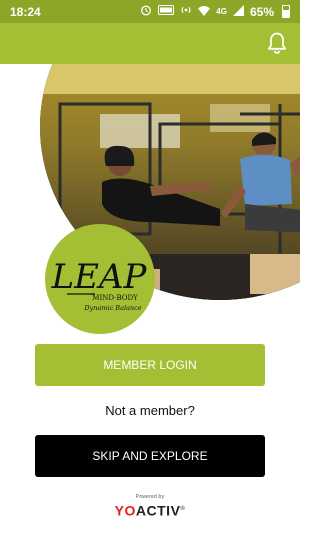 This screenshot has height=533, width=320. Describe the element at coordinates (186, 11) in the screenshot. I see `hotspot-icon` at that location.